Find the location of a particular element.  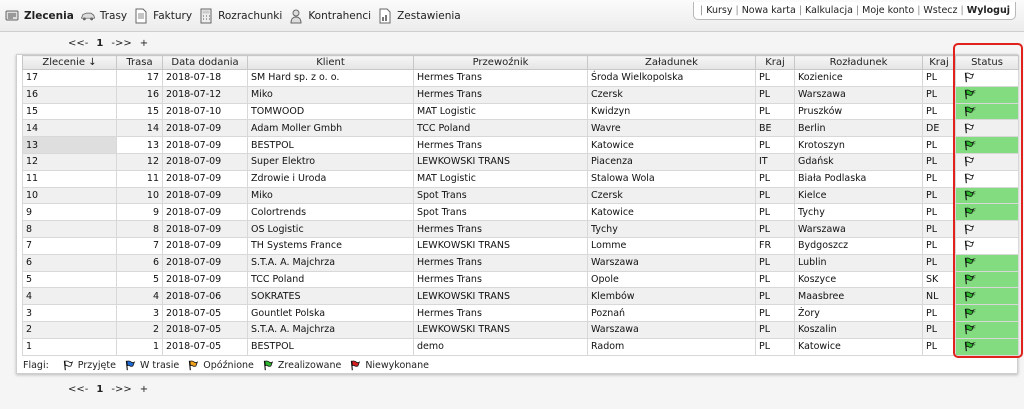

cell-przewoznik: TCC Poland is located at coordinates (500, 128).